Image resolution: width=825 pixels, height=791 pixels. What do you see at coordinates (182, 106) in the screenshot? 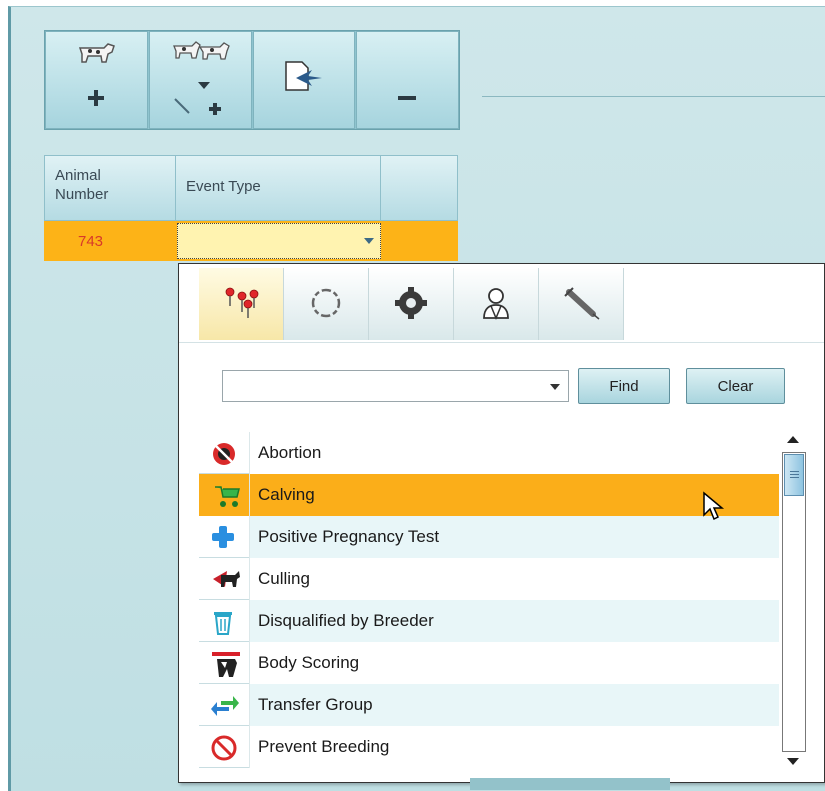
I see `pencil-icon` at bounding box center [182, 106].